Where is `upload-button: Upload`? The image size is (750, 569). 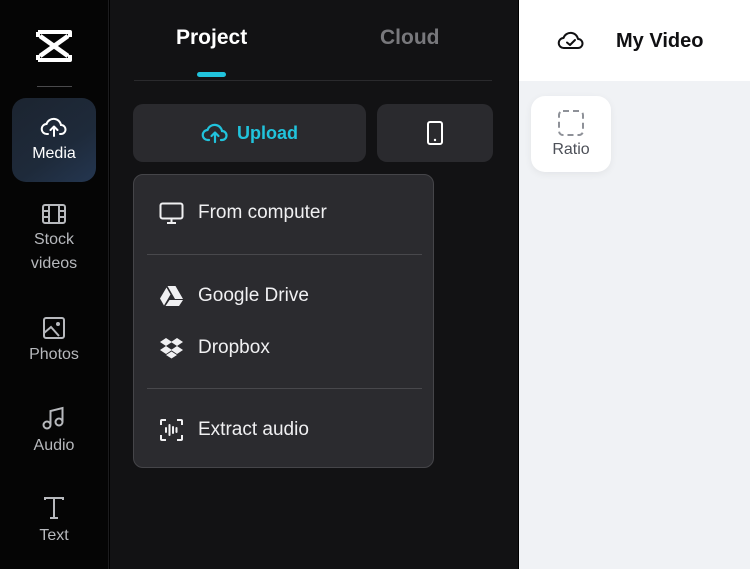
upload-button: Upload is located at coordinates (249, 133).